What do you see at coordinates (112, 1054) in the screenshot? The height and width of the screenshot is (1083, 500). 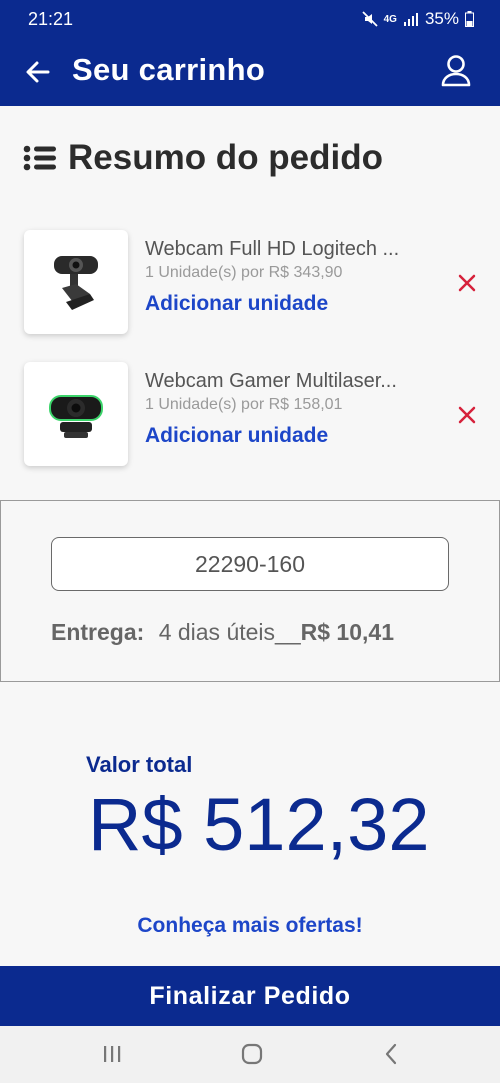 I see `recent-apps-icon` at bounding box center [112, 1054].